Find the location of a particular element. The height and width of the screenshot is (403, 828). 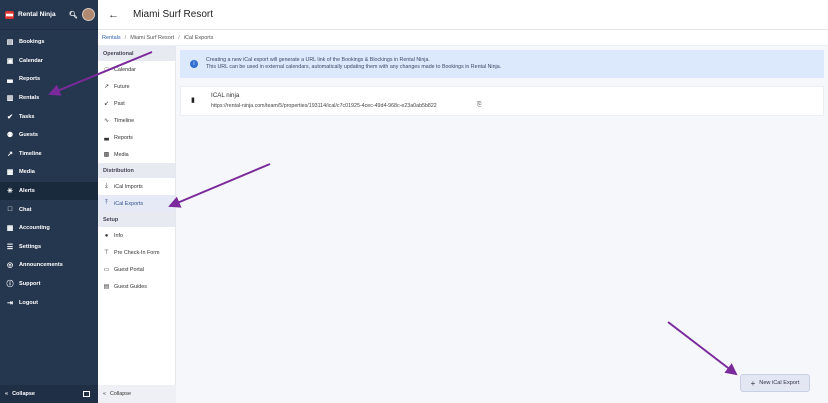

sidebar-item-accounting: ▦ Accounting is located at coordinates (49, 228).